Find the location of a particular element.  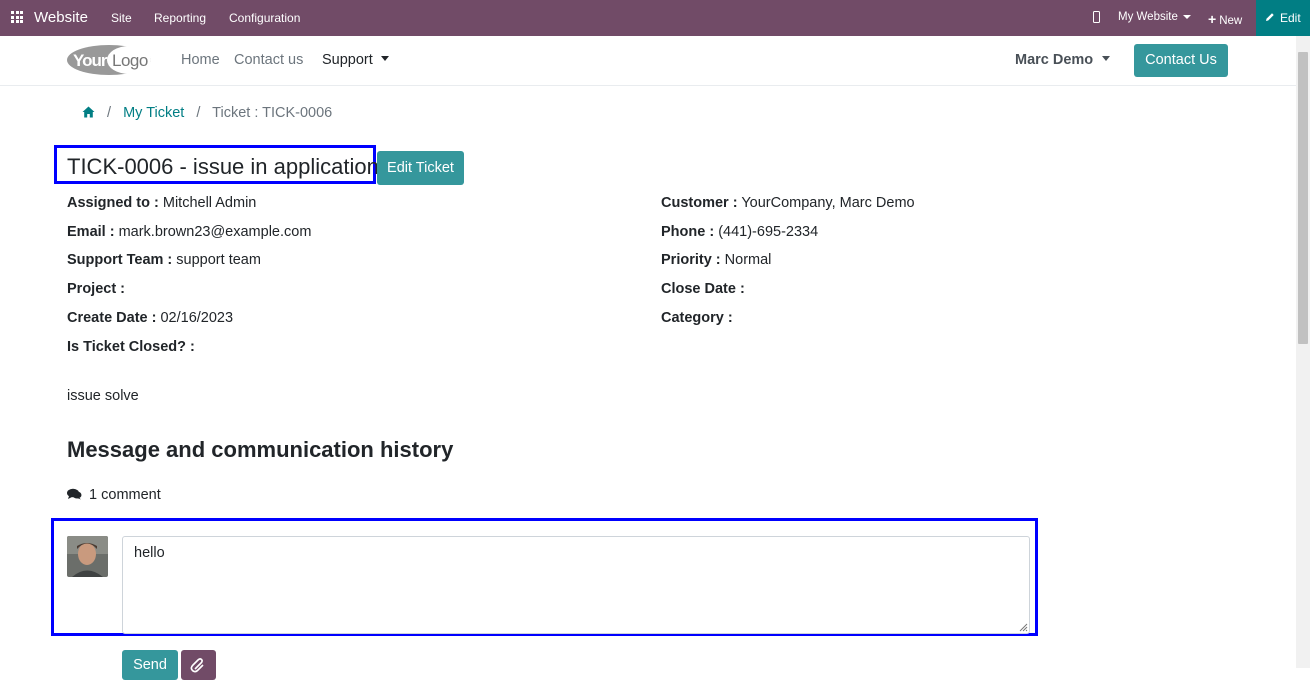

avatar is located at coordinates (87, 556).